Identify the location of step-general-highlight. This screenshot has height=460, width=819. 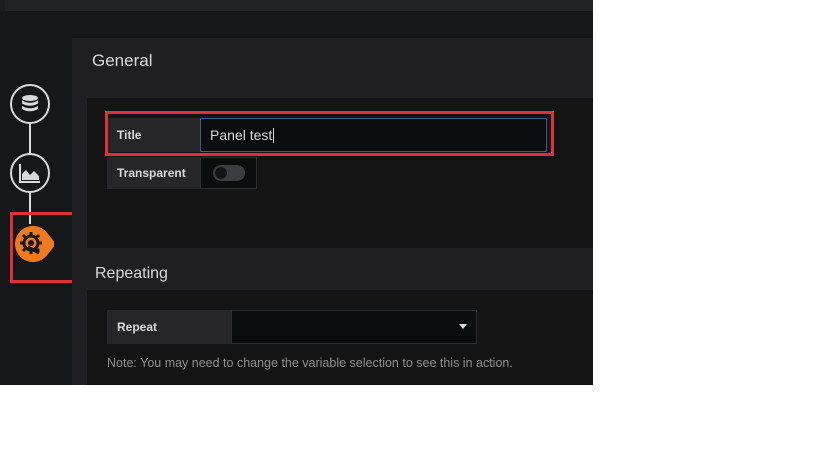
(43, 247).